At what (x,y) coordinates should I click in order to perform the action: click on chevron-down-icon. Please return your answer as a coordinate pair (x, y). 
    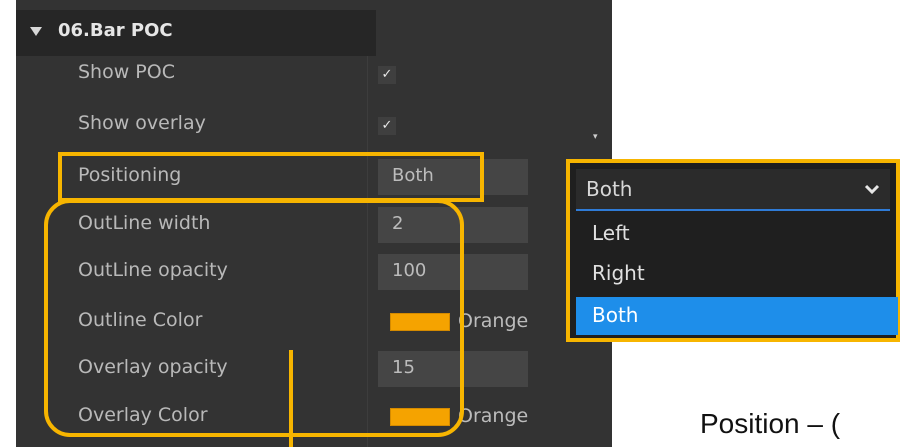
    Looking at the image, I should click on (872, 189).